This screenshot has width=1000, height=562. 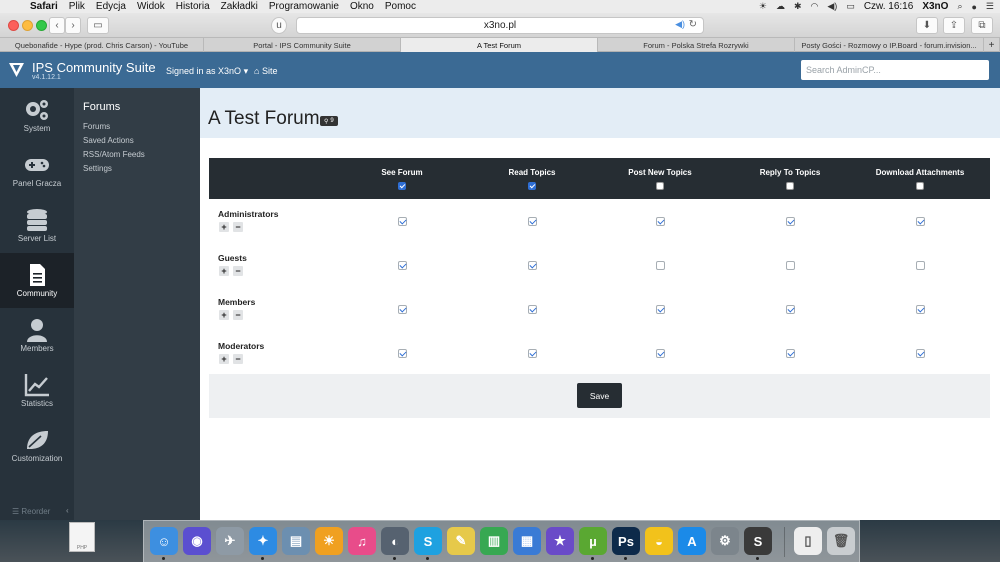 I want to click on sun-app-icon: ☀, so click(x=329, y=541).